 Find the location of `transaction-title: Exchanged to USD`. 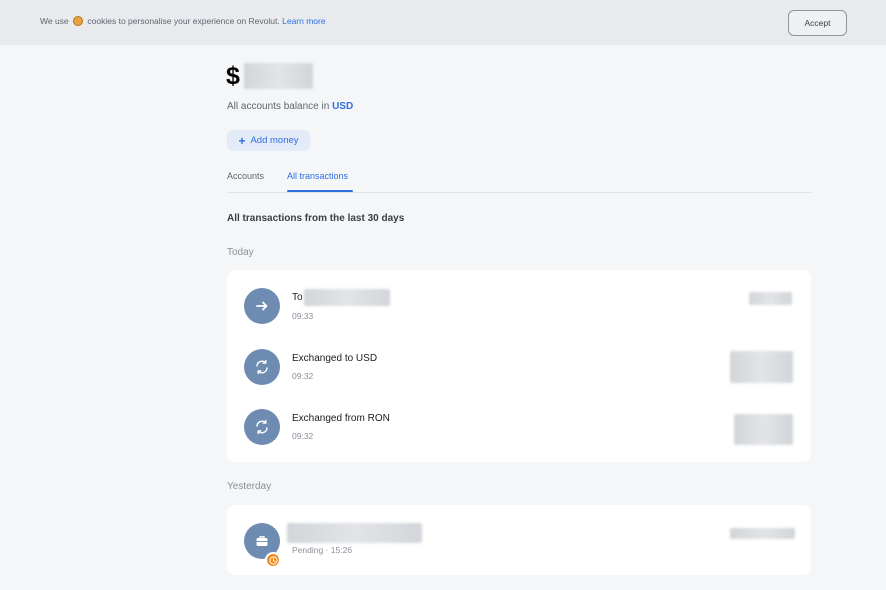

transaction-title: Exchanged to USD is located at coordinates (335, 358).